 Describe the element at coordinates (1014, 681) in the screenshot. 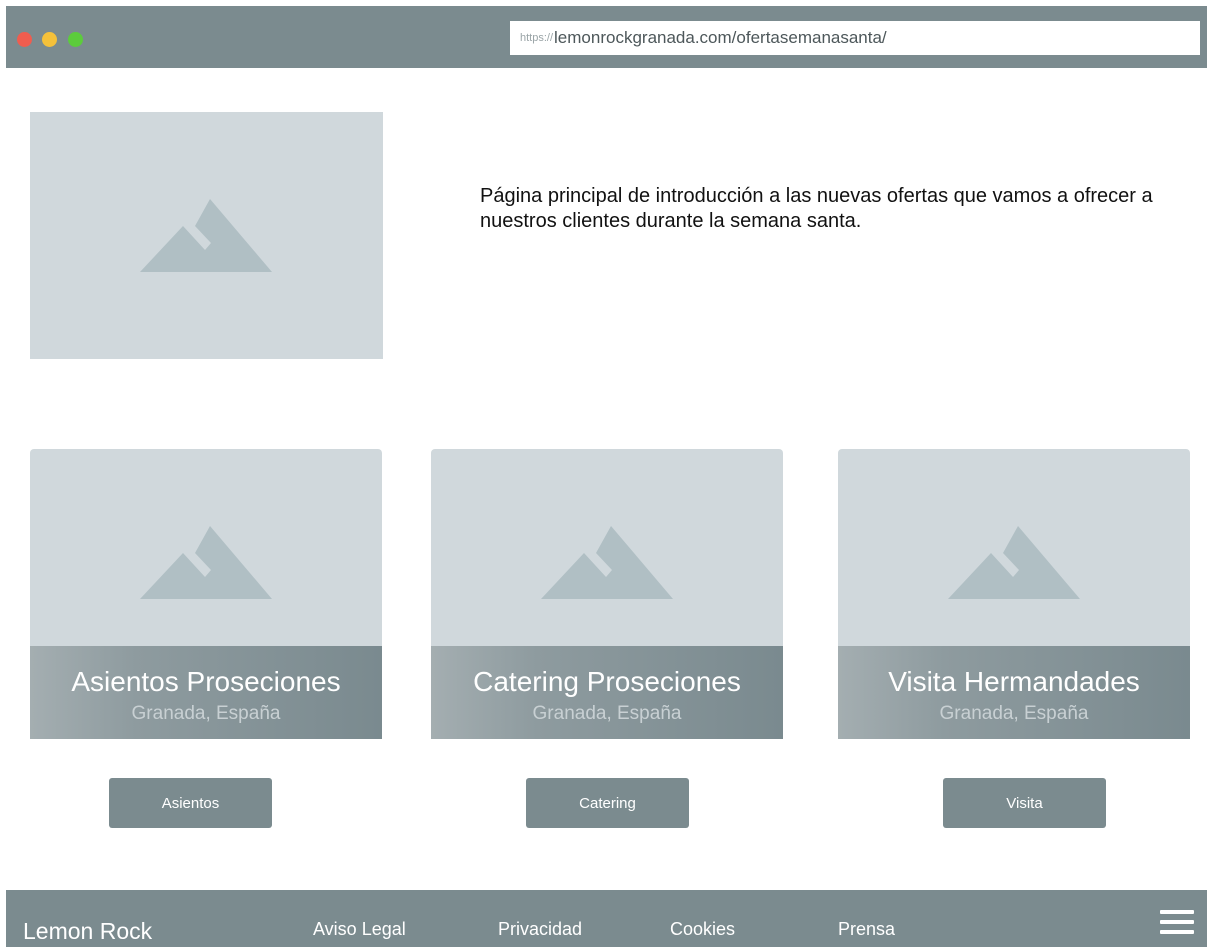

I see `card-title: Visita Hermandades` at that location.